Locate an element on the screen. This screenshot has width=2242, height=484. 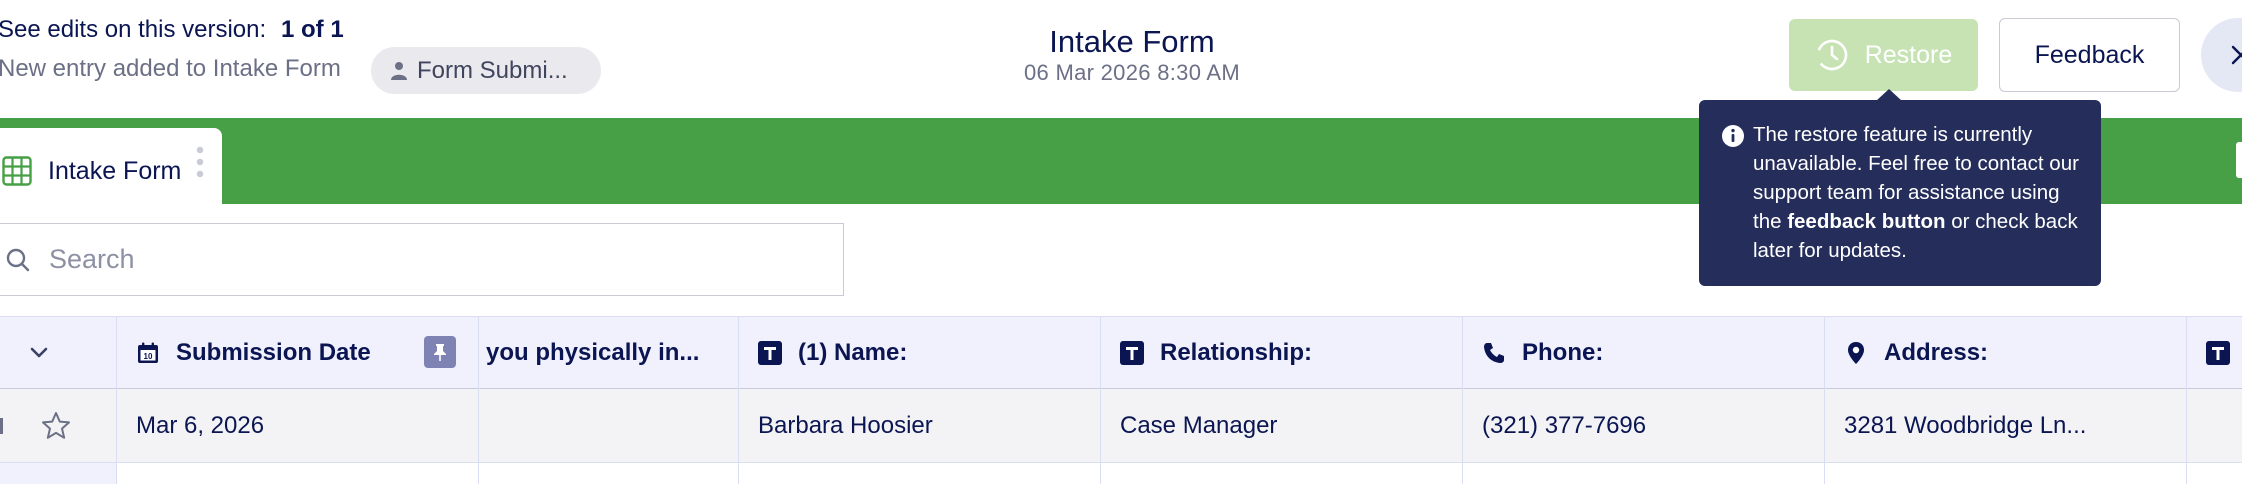
column-header-submission-date: 10 Submission Date is located at coordinates (276, 352).